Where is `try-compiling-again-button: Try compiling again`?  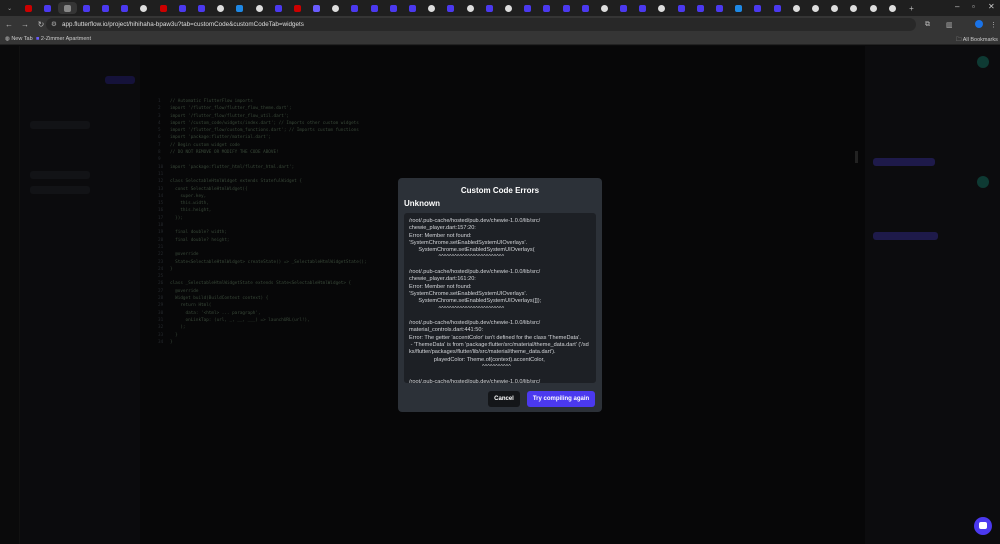
try-compiling-again-button: Try compiling again is located at coordinates (561, 399).